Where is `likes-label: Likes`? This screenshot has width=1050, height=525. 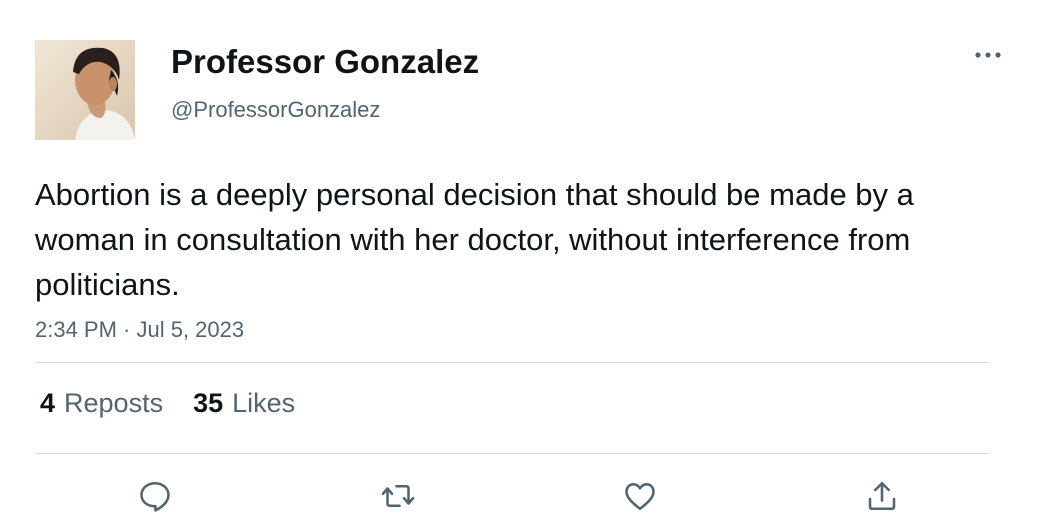
likes-label: Likes is located at coordinates (264, 403).